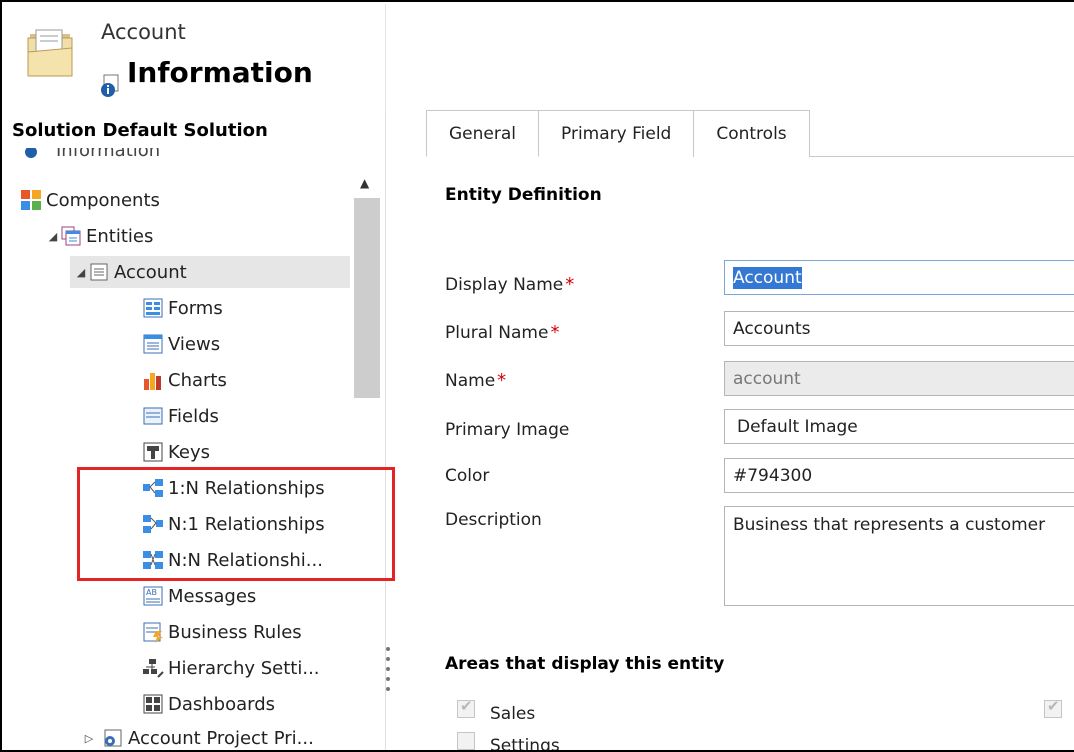 The image size is (1074, 752). What do you see at coordinates (153, 632) in the screenshot?
I see `business-rules-icon` at bounding box center [153, 632].